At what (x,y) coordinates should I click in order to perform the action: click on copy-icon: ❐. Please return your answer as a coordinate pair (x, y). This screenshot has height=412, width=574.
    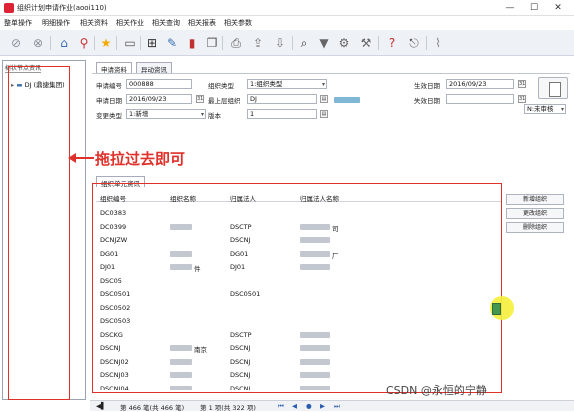
    Looking at the image, I should click on (212, 43).